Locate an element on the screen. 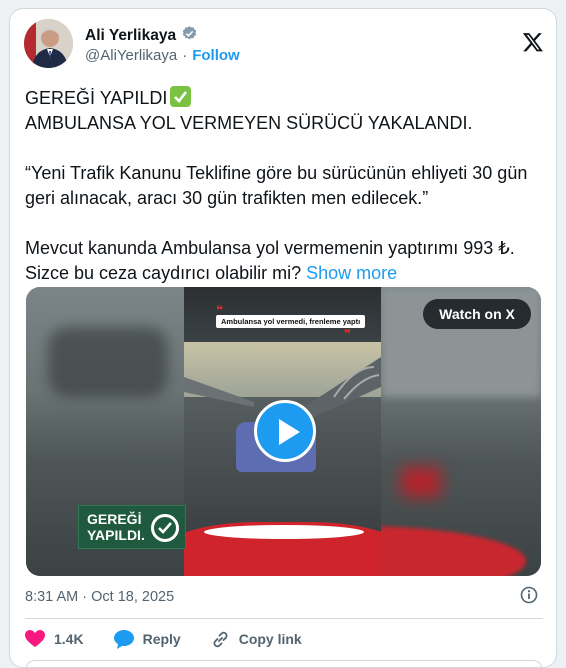 The image size is (566, 668). author-handle-row: @AliYerlikaya · Follow is located at coordinates (162, 55).